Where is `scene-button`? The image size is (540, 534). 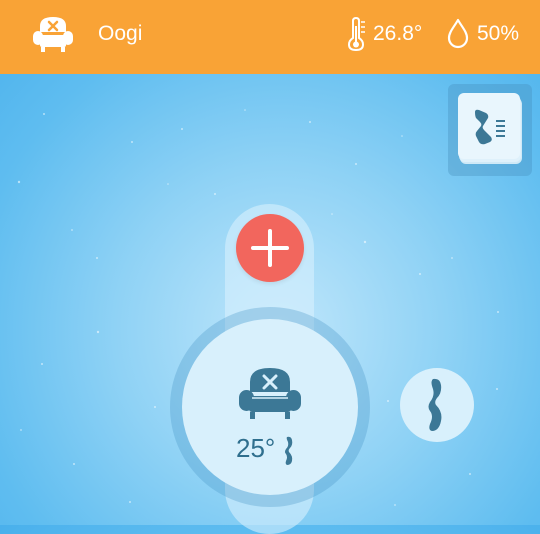
scene-button is located at coordinates (490, 130).